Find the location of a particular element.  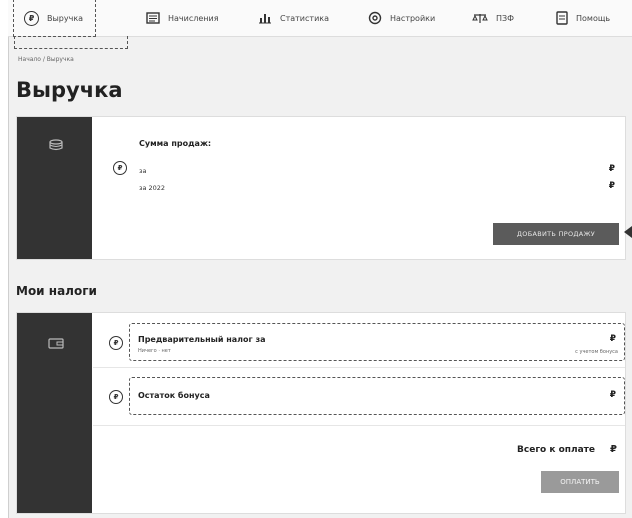

page-title: Выручка is located at coordinates (69, 90).